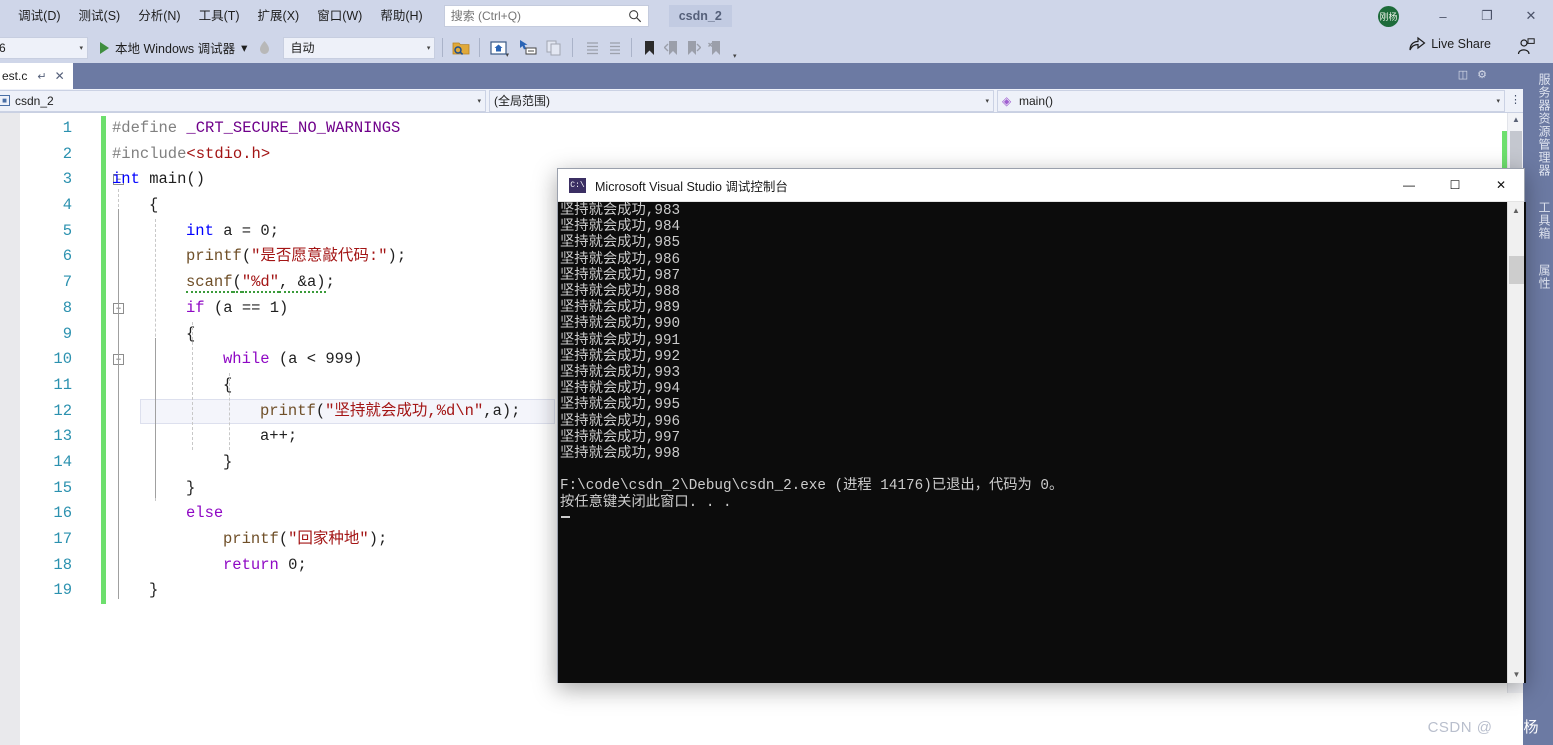  What do you see at coordinates (1487, 16) in the screenshot?
I see `maximize-button: ❐` at bounding box center [1487, 16].